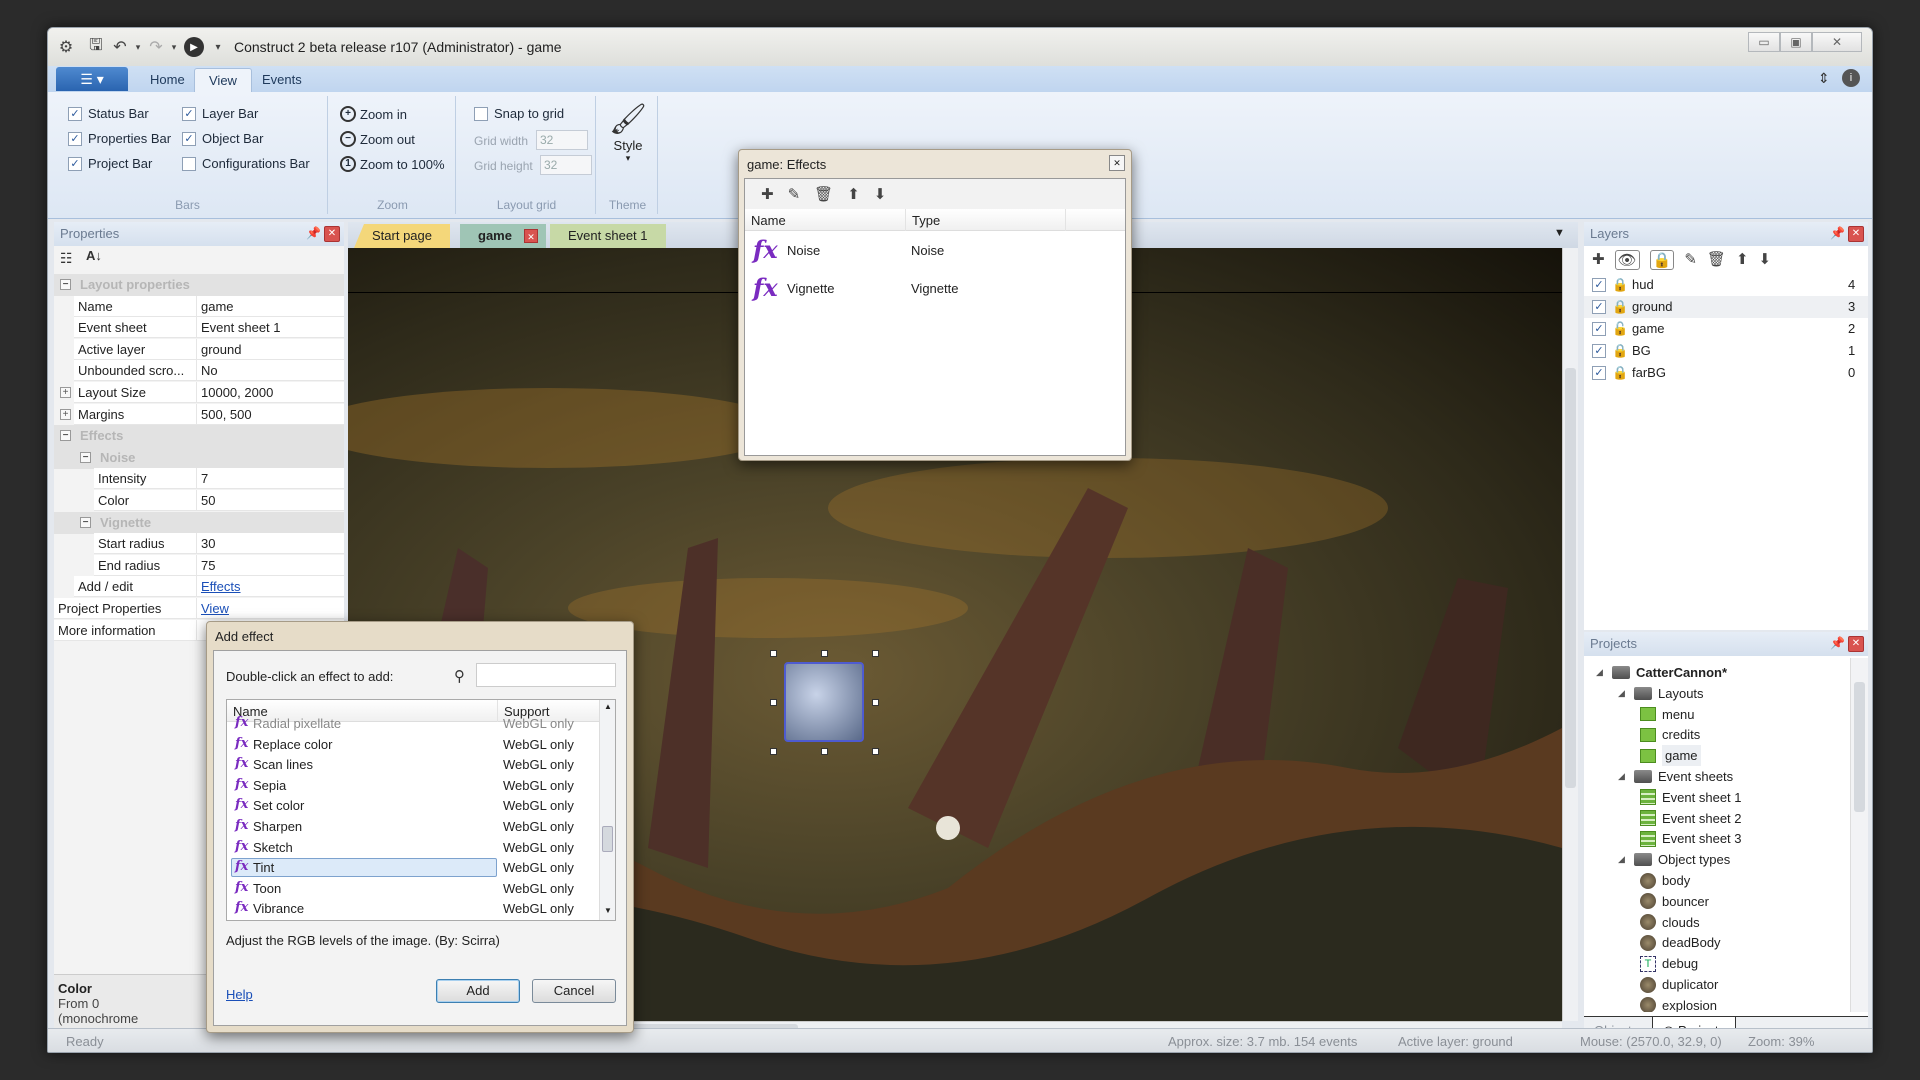 The width and height of the screenshot is (1920, 1080). What do you see at coordinates (1670, 734) in the screenshot?
I see `tree-item: credits` at bounding box center [1670, 734].